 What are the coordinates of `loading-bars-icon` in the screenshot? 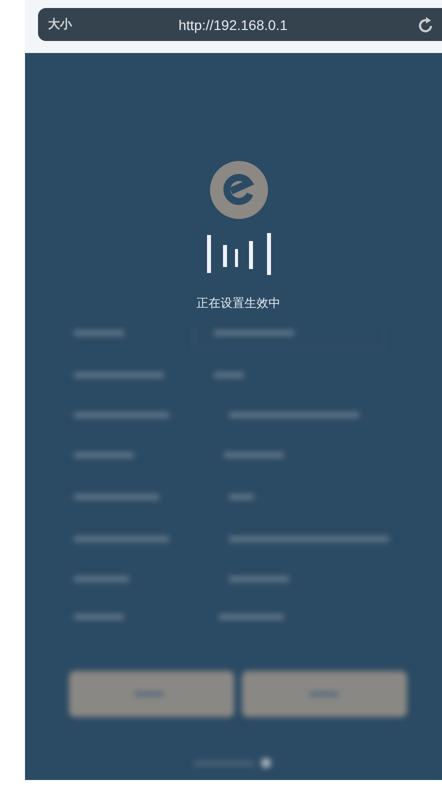 It's located at (238, 254).